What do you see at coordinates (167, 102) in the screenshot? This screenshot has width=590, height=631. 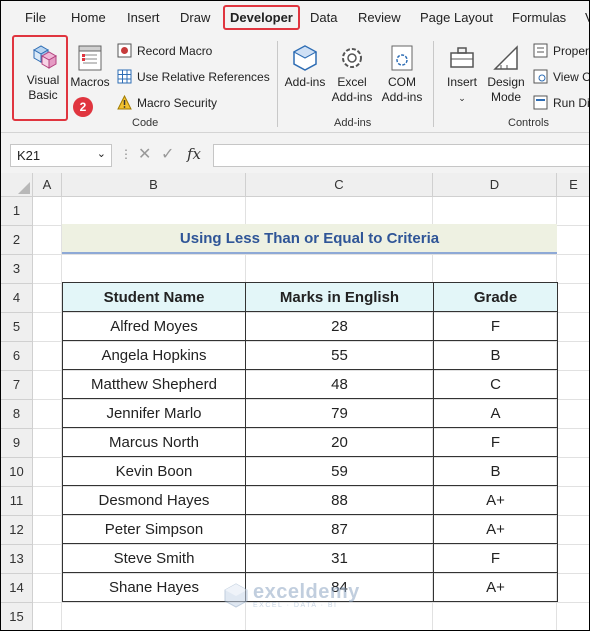 I see `macro-security-button: Macro Security` at bounding box center [167, 102].